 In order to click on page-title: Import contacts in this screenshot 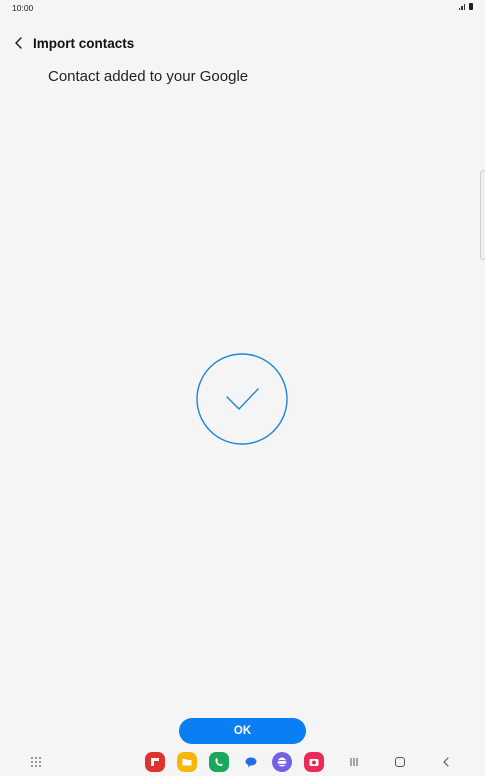, I will do `click(84, 43)`.